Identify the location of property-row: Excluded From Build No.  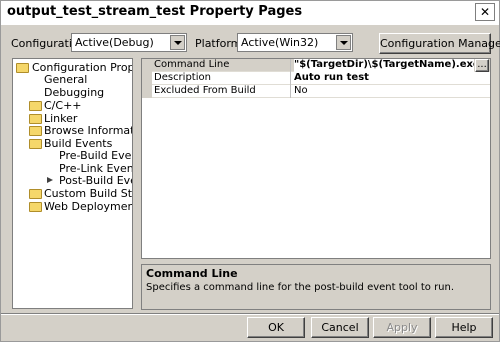
(316, 91).